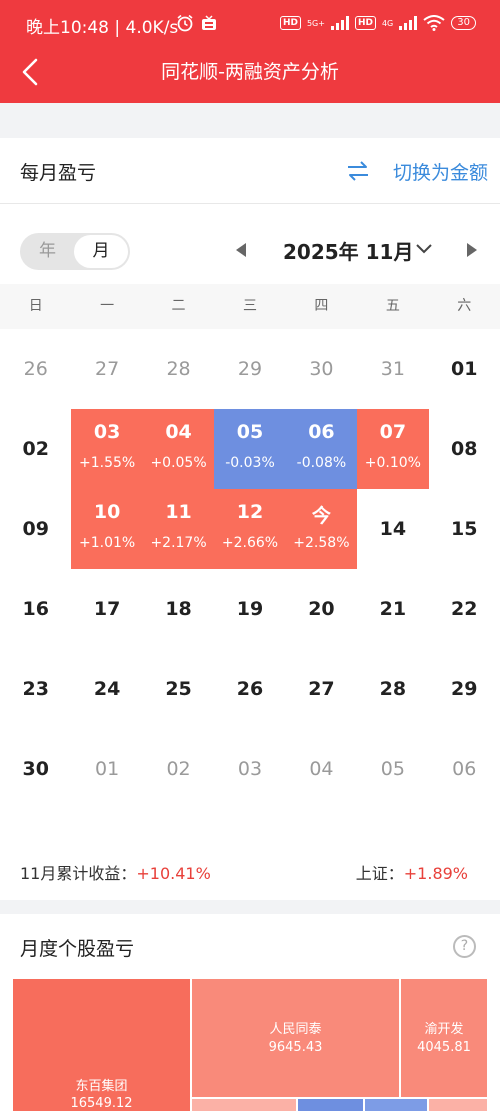  I want to click on calendar-day-cell: 03 +1.55%, so click(107, 449).